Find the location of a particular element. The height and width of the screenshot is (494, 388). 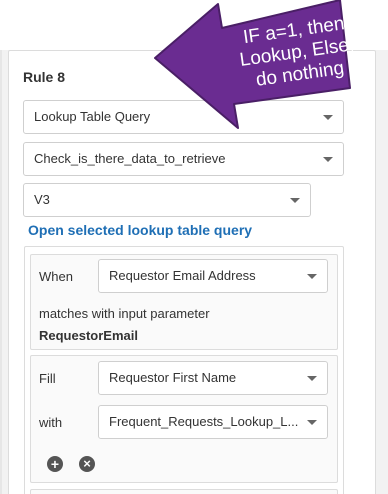

add-icon: + is located at coordinates (55, 464).